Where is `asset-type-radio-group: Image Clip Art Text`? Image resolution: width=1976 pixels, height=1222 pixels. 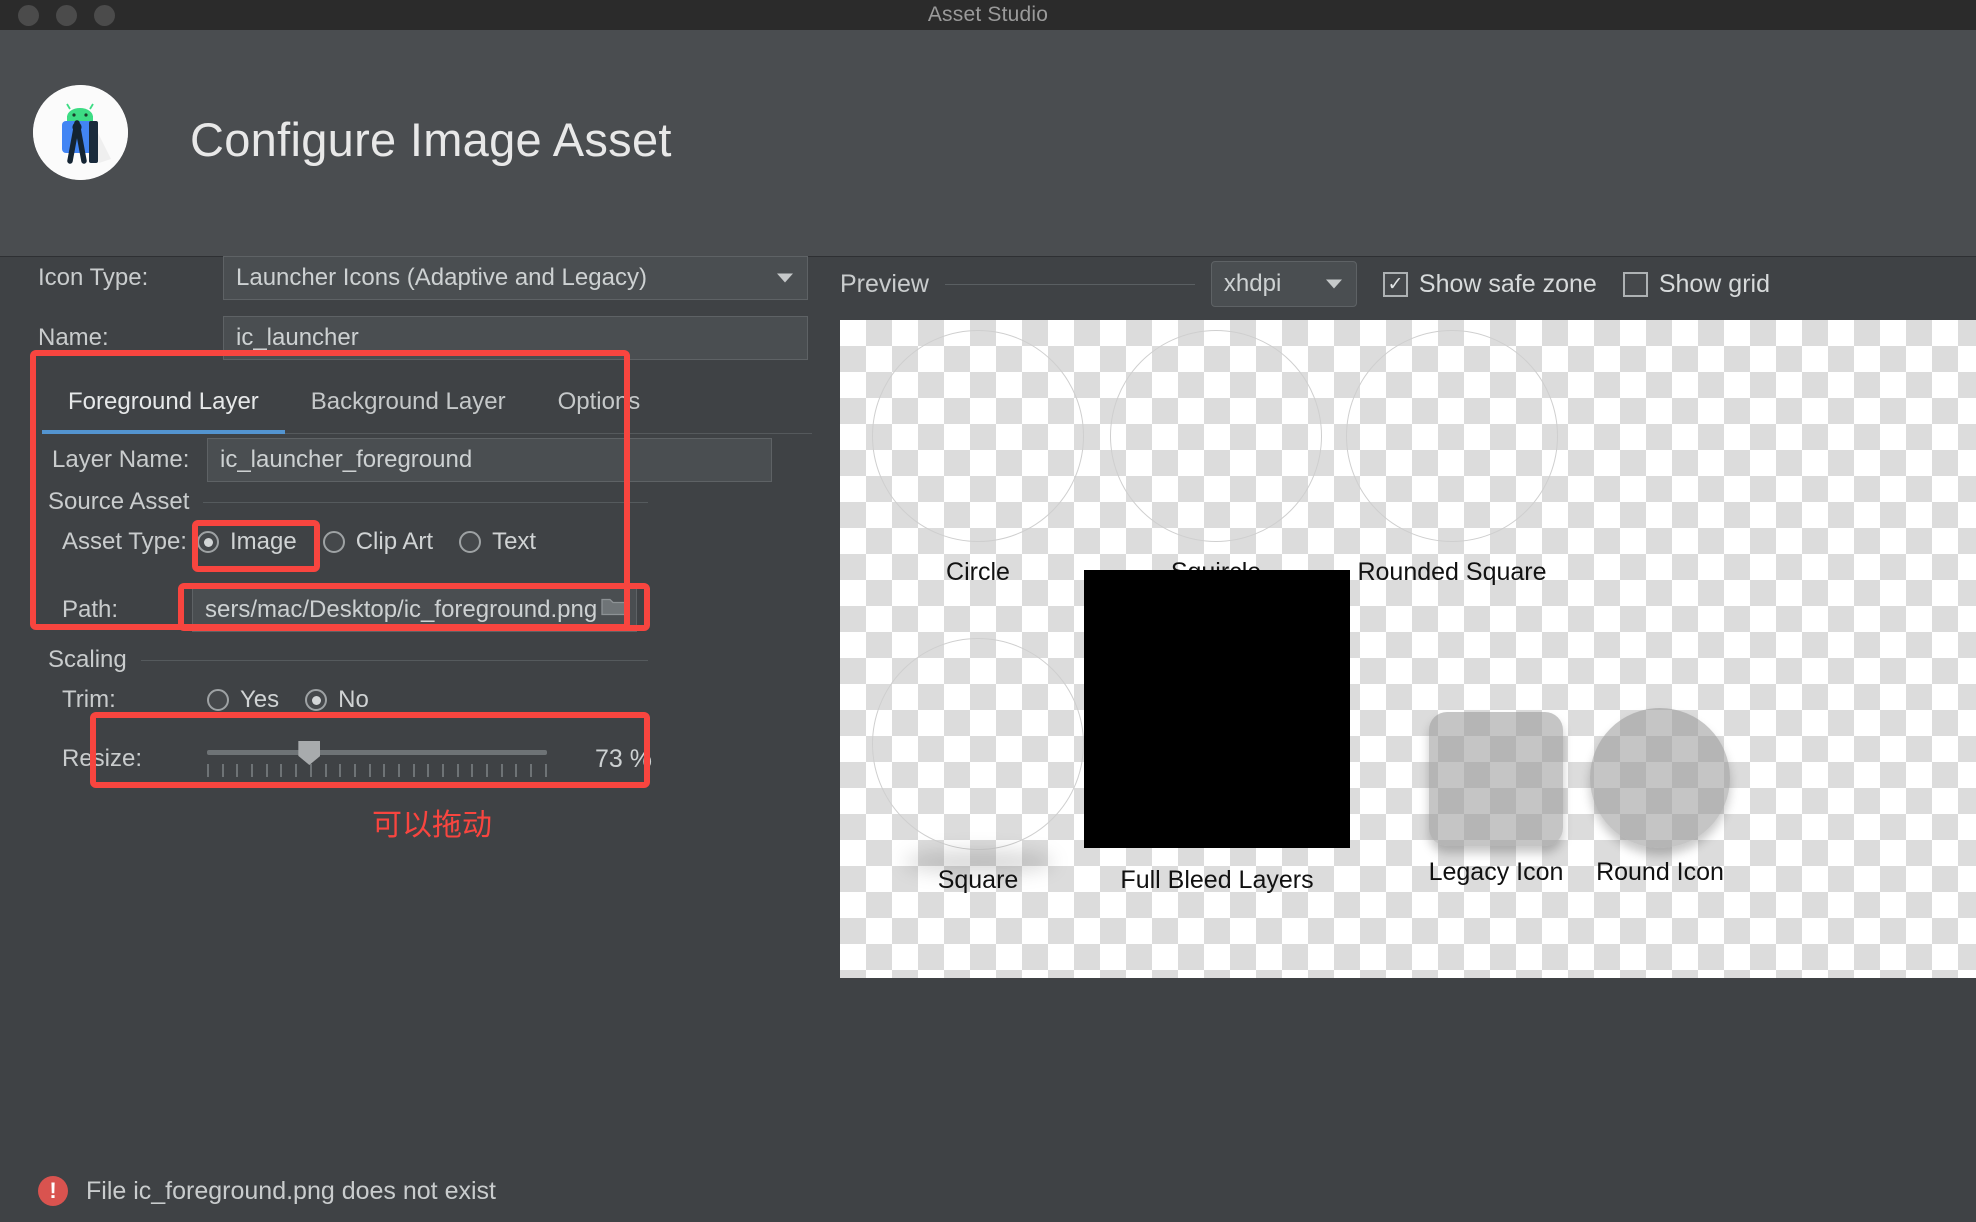
asset-type-radio-group: Image Clip Art Text is located at coordinates (366, 542).